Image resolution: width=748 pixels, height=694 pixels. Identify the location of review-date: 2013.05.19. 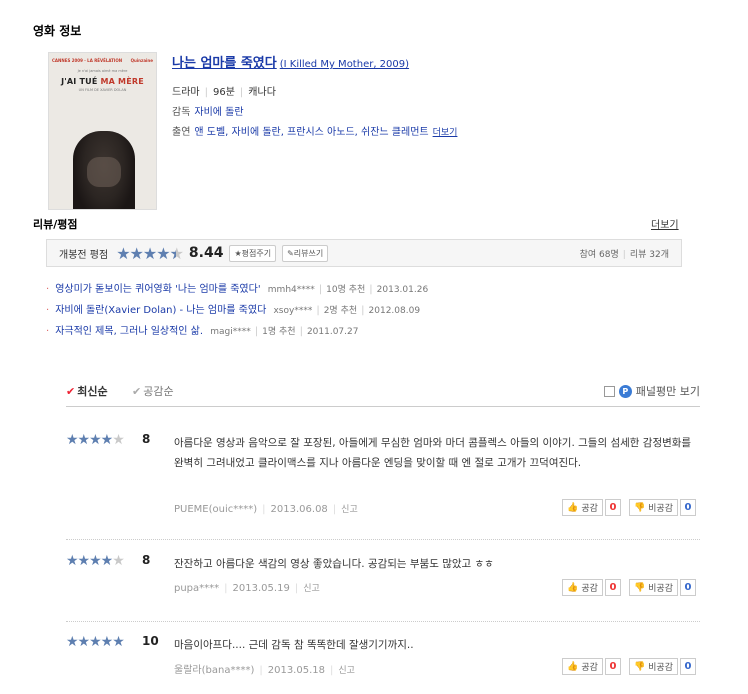
(261, 588).